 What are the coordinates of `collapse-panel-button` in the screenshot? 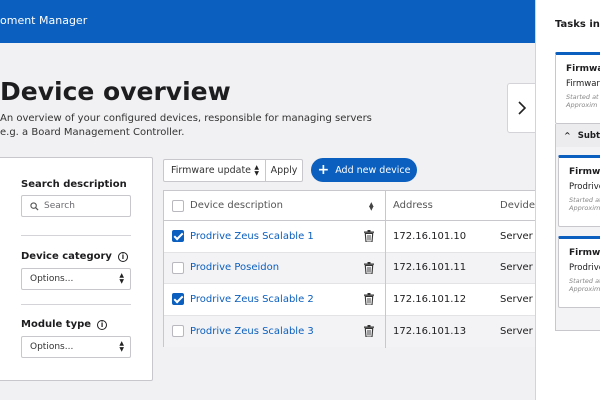 It's located at (521, 108).